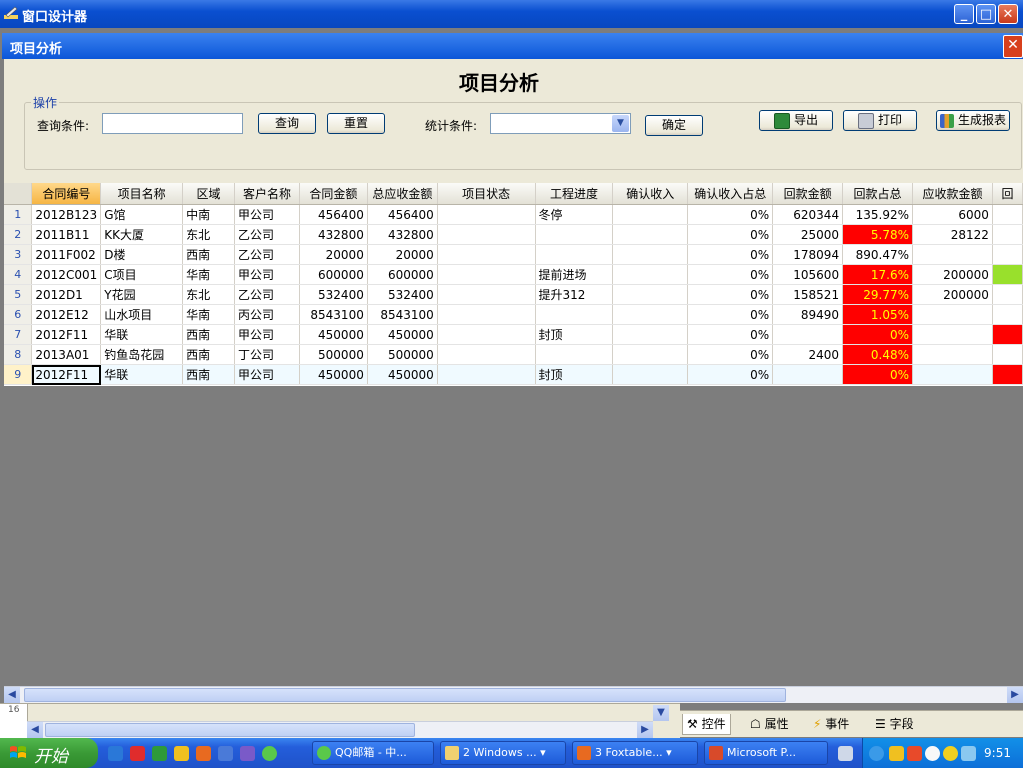 Image resolution: width=1023 pixels, height=768 pixels. What do you see at coordinates (66, 254) in the screenshot?
I see `table-cell: 2011F002` at bounding box center [66, 254].